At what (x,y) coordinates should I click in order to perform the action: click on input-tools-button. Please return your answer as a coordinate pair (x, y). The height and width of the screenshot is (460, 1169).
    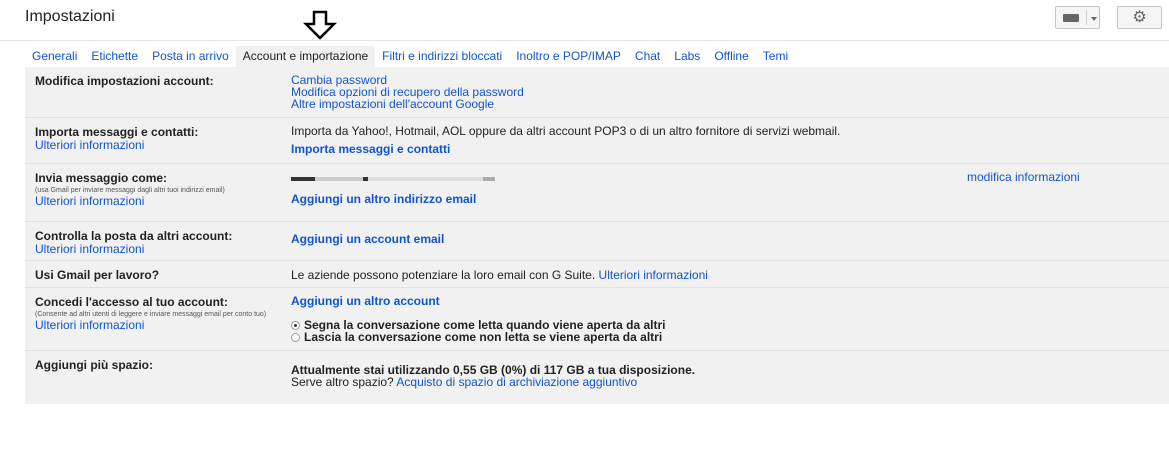
    Looking at the image, I should click on (1077, 17).